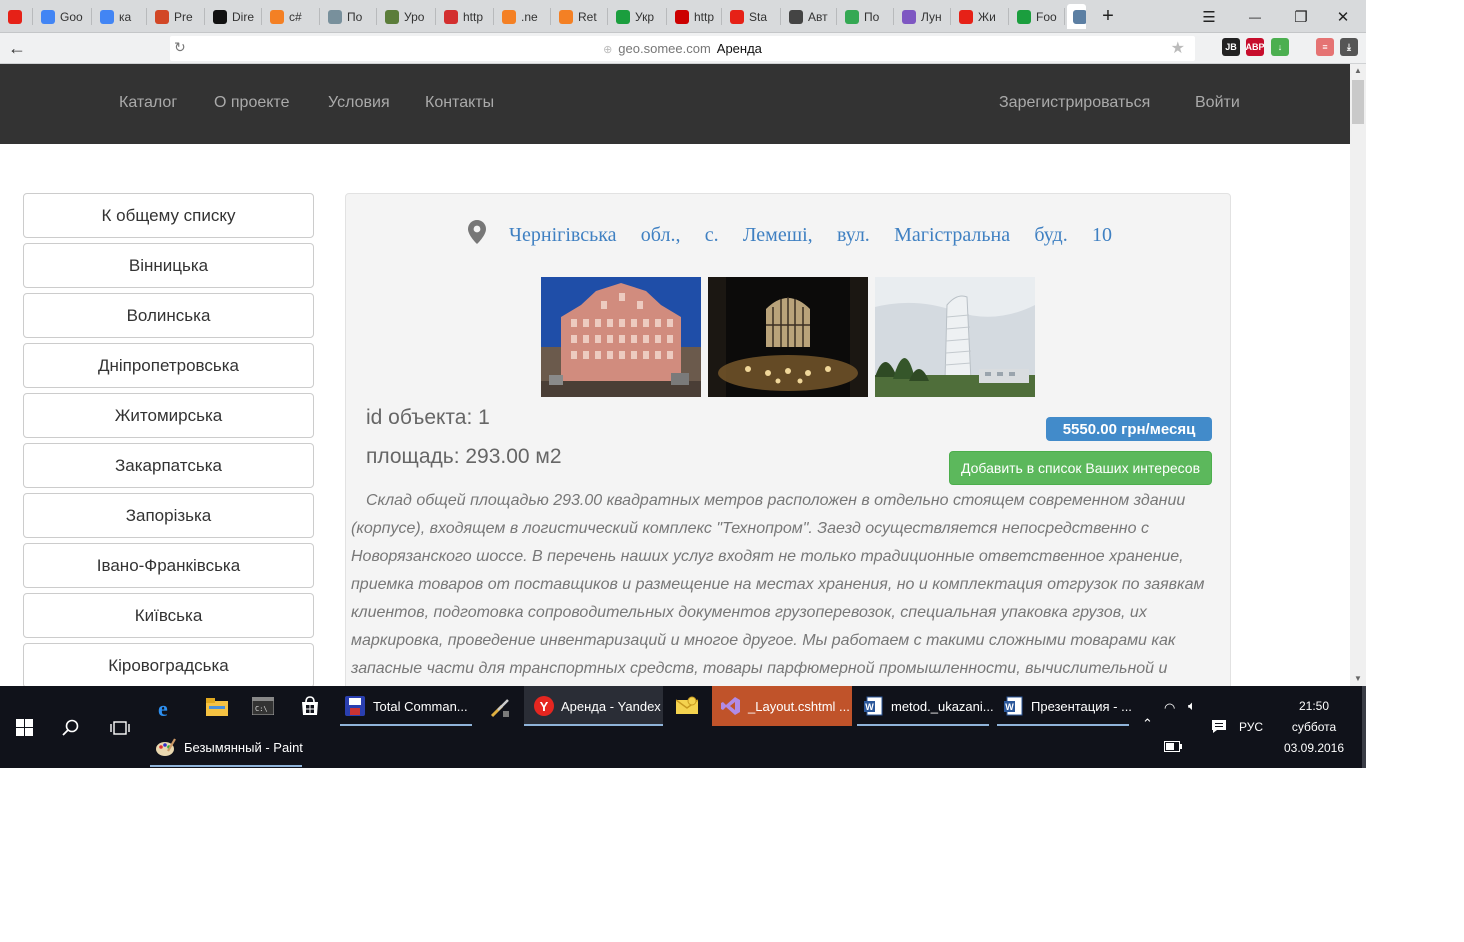 This screenshot has height=942, width=1464. I want to click on url-field: ↻ ⊕ geo.somee.com Аренда ★, so click(682, 48).